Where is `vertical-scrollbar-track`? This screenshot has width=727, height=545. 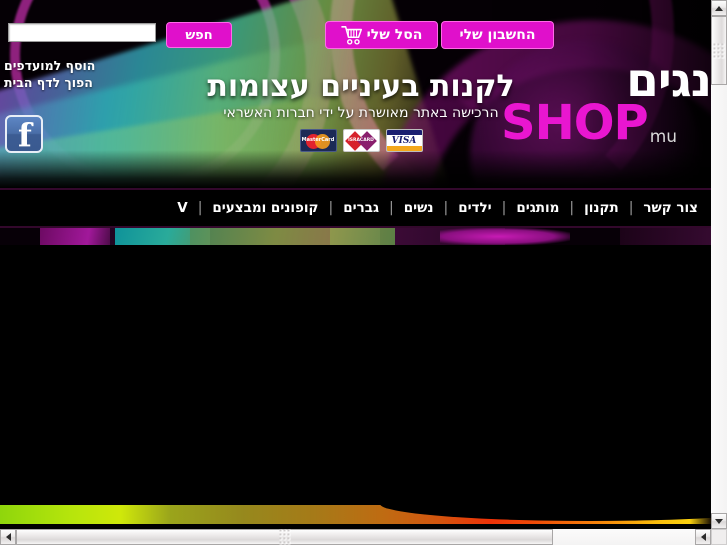 vertical-scrollbar-track is located at coordinates (719, 264).